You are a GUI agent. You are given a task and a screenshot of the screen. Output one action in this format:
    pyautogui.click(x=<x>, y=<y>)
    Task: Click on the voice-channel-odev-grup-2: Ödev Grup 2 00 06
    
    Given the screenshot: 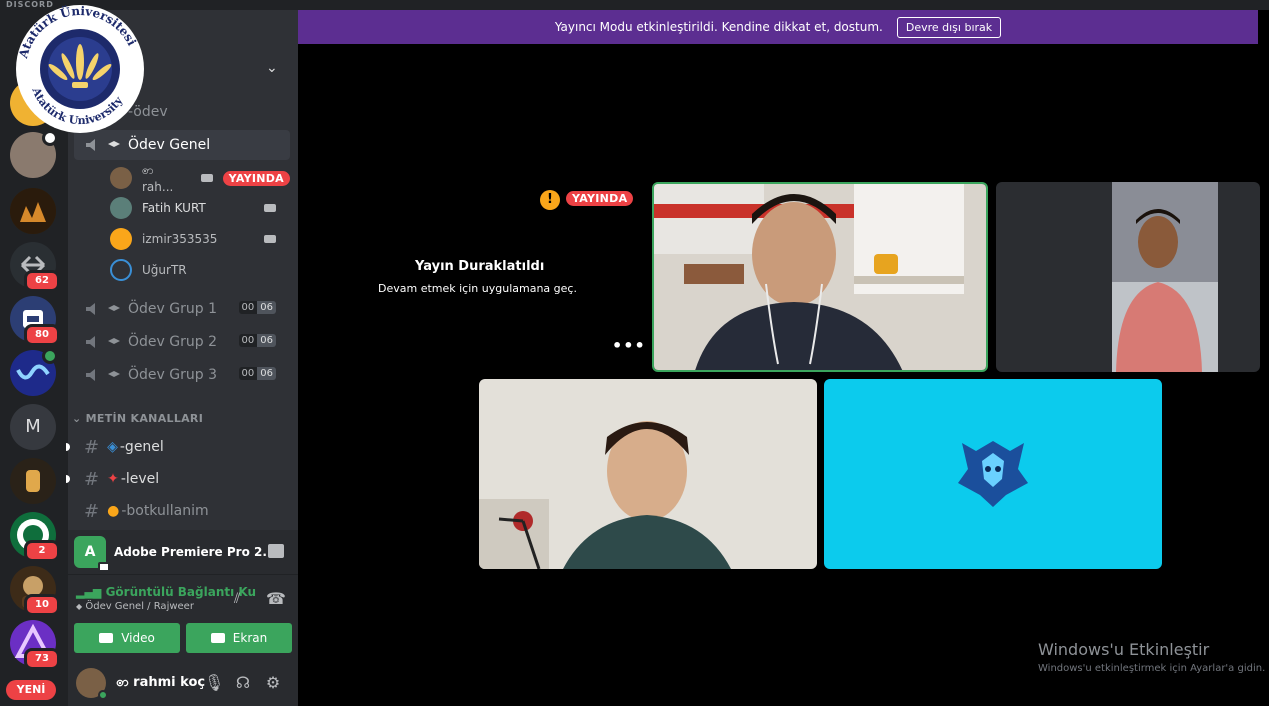 What is the action you would take?
    pyautogui.click(x=182, y=342)
    